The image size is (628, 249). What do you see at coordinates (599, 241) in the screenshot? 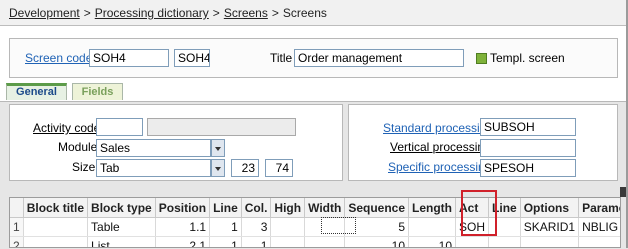
I see `cell-parameters` at bounding box center [599, 241].